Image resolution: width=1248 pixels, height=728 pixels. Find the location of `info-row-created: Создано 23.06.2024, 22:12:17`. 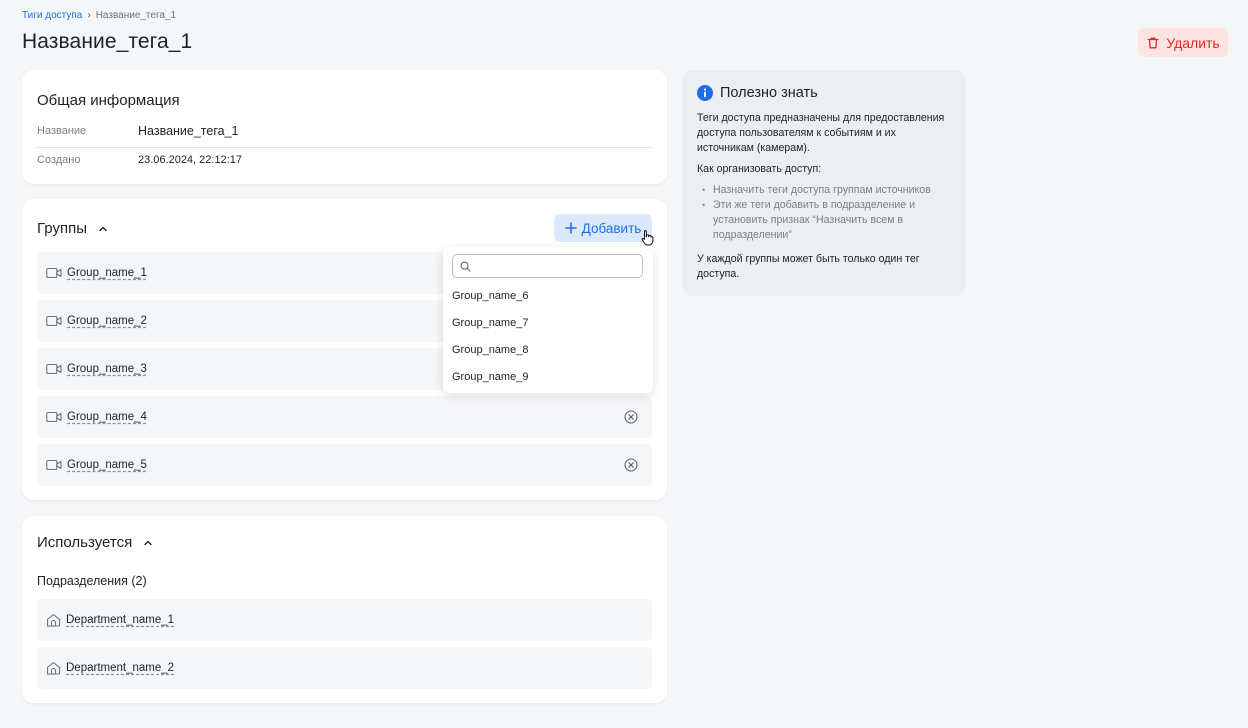

info-row-created: Создано 23.06.2024, 22:12:17 is located at coordinates (344, 160).